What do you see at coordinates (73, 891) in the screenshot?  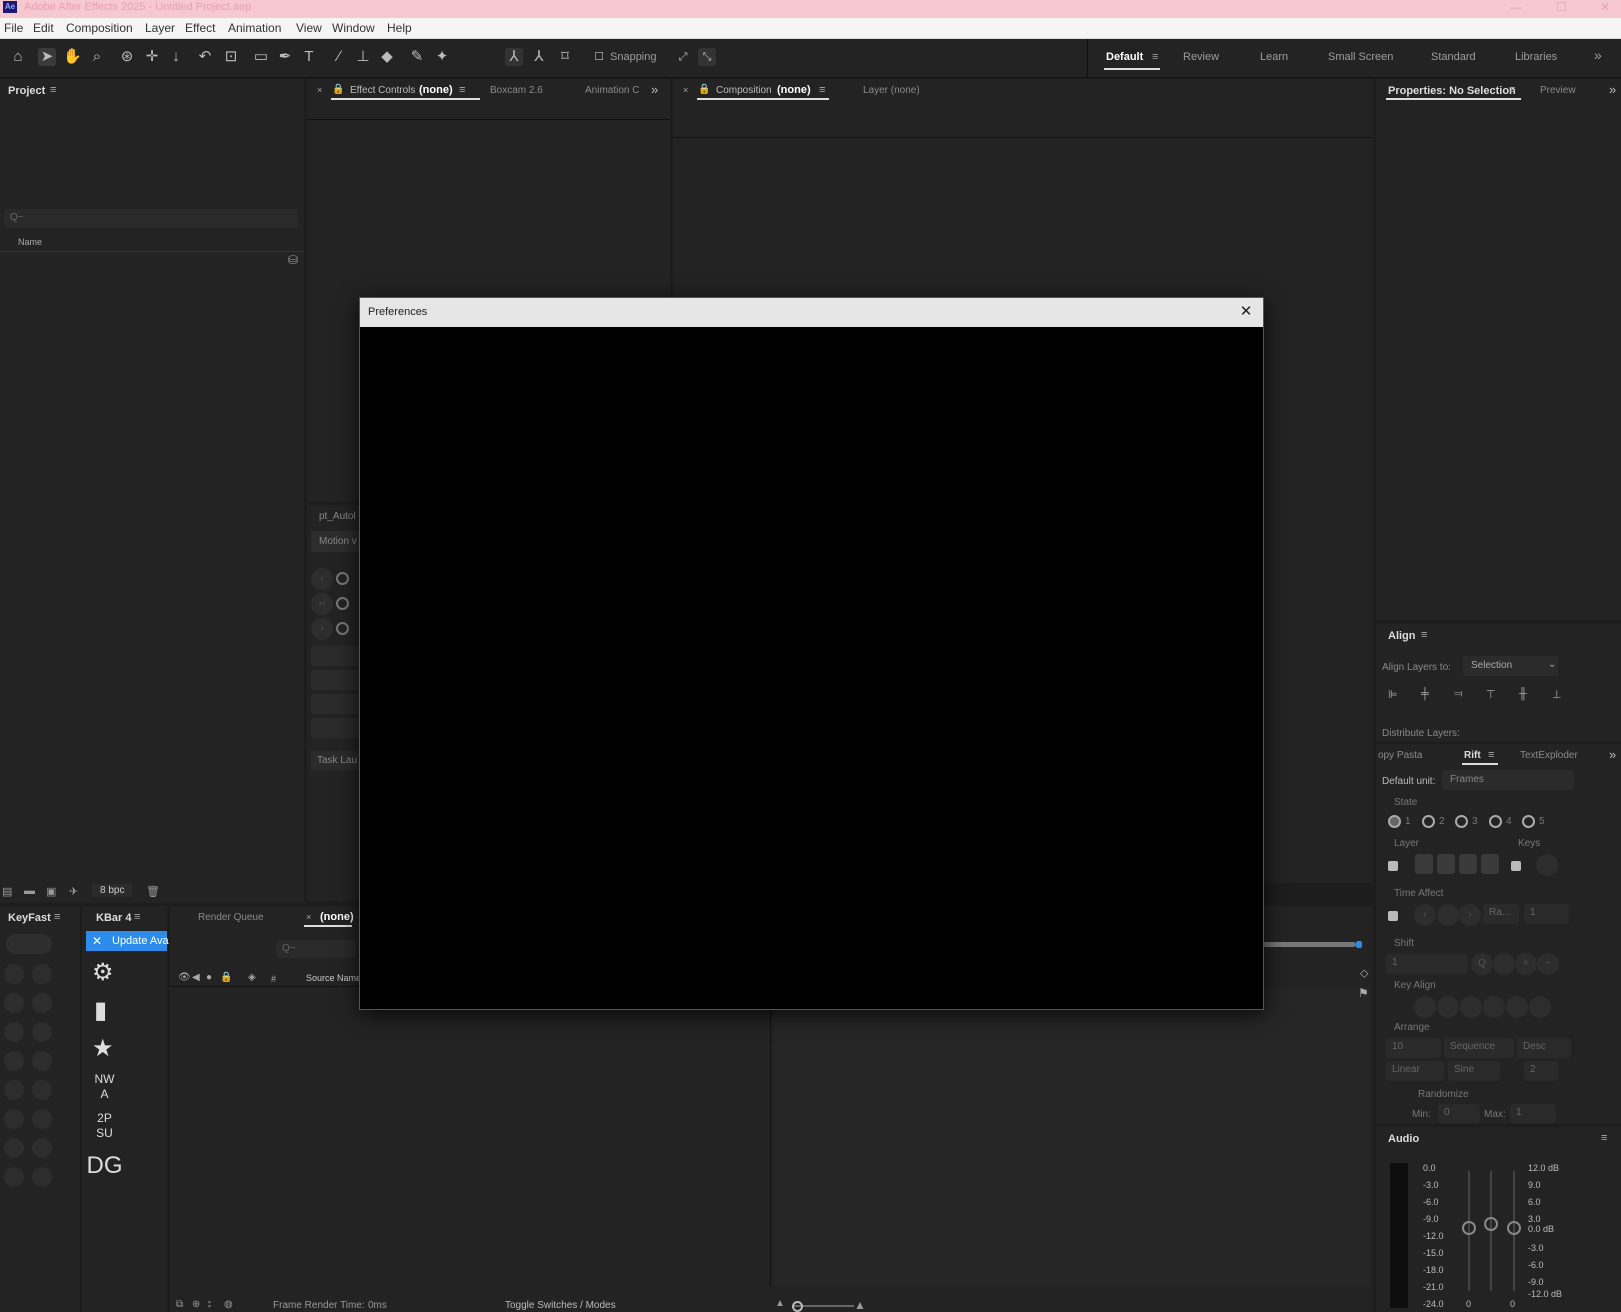 I see `adjust-icon: ✈` at bounding box center [73, 891].